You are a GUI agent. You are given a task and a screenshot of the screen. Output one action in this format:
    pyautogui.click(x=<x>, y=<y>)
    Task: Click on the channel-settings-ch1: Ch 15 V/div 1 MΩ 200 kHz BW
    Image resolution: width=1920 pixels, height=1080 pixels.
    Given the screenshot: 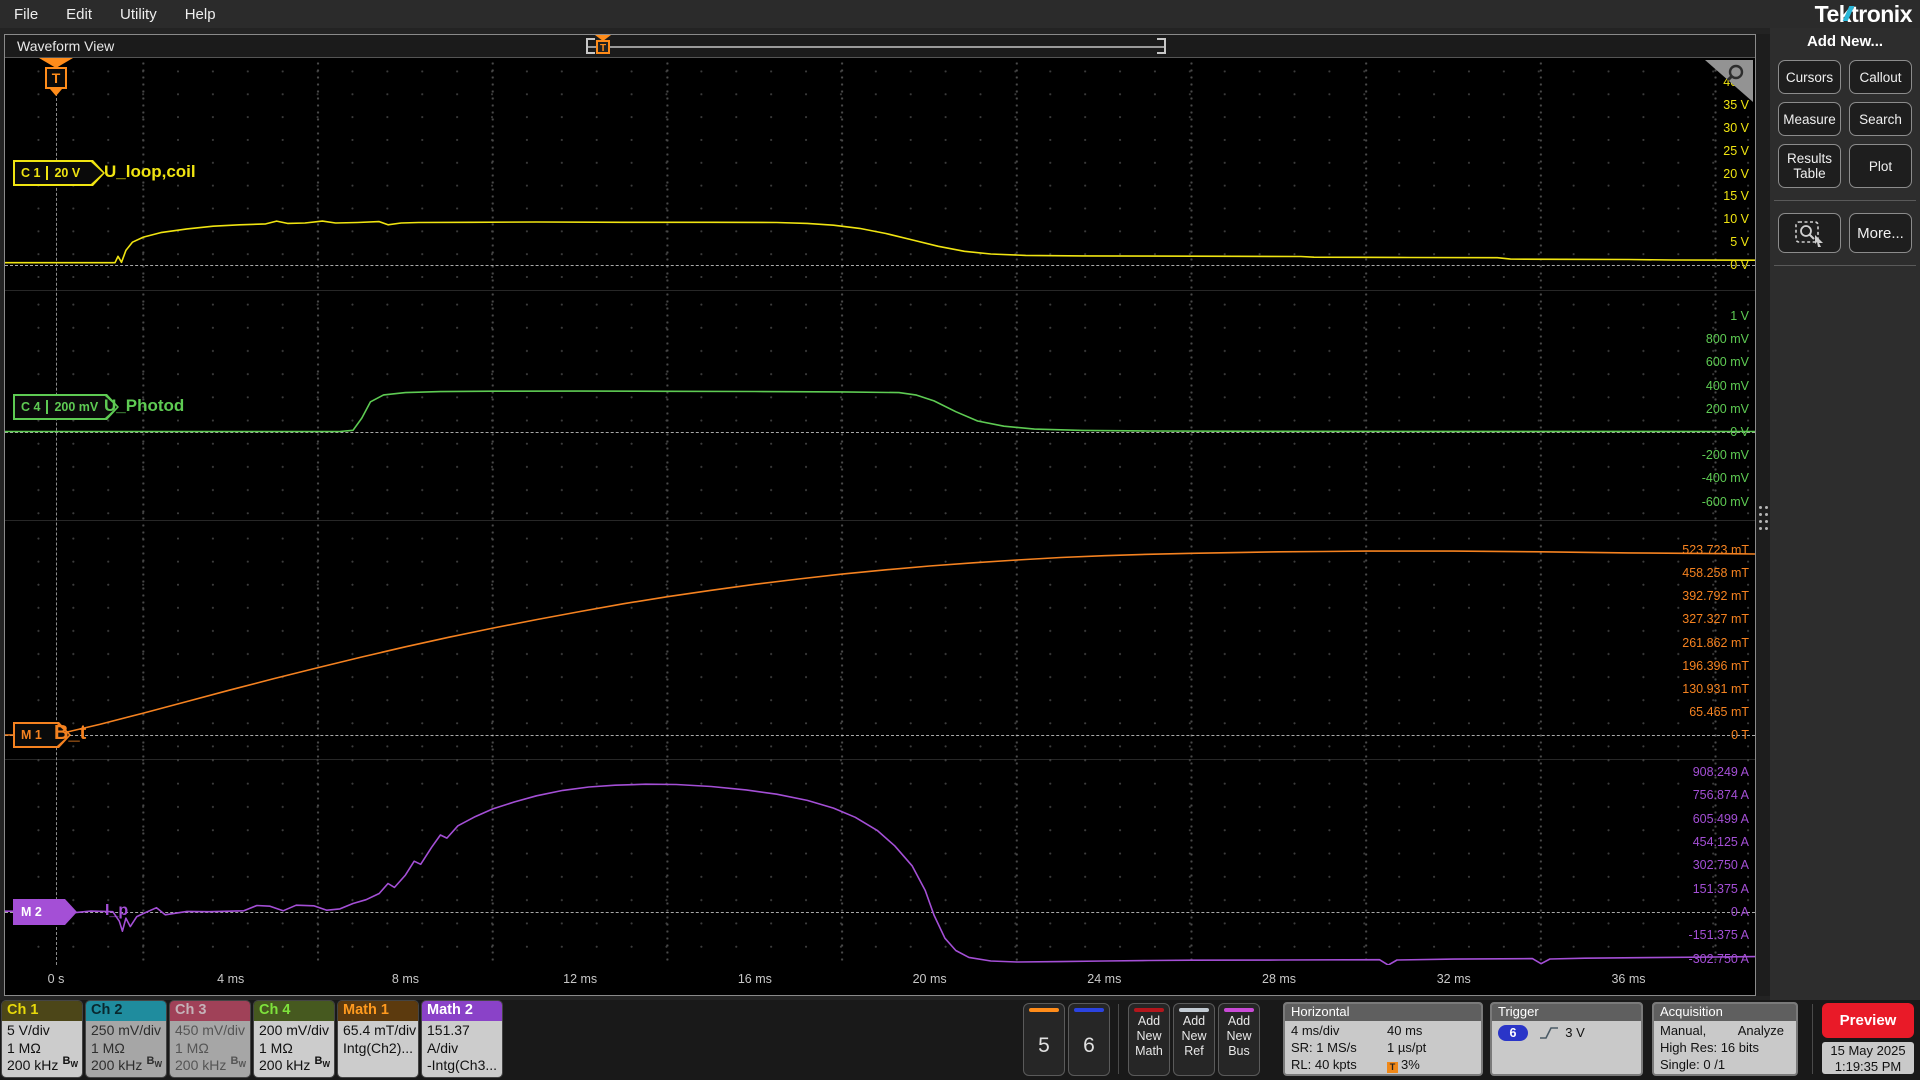 What is the action you would take?
    pyautogui.click(x=42, y=1039)
    